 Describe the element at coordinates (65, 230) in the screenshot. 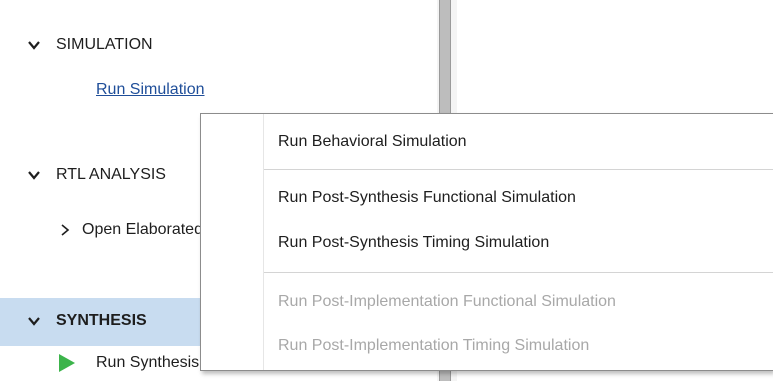

I see `chevron-right-icon` at that location.